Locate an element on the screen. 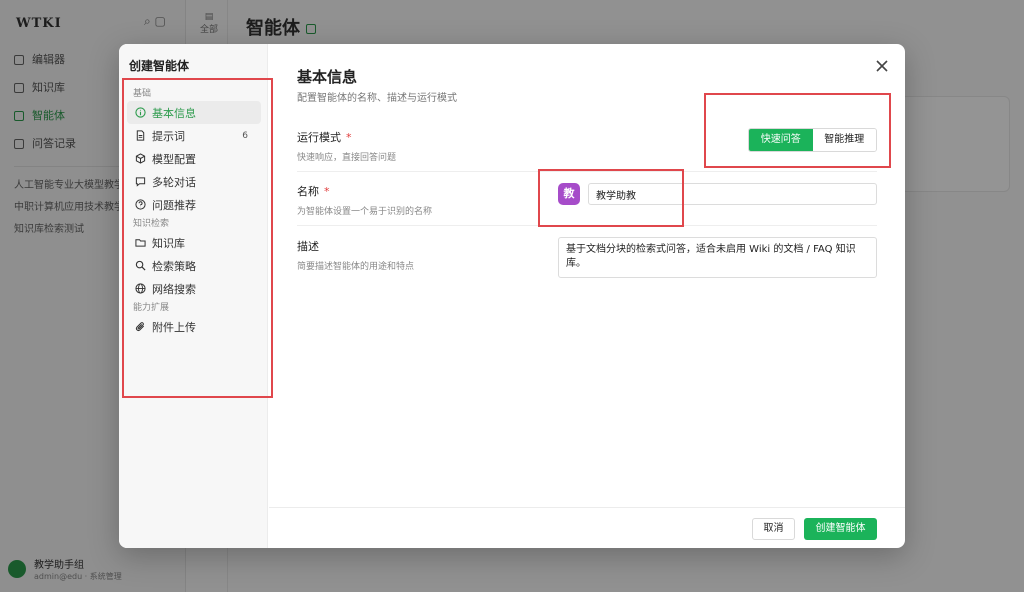 The height and width of the screenshot is (592, 1024). nav-item-label: 网络搜索 is located at coordinates (174, 289).